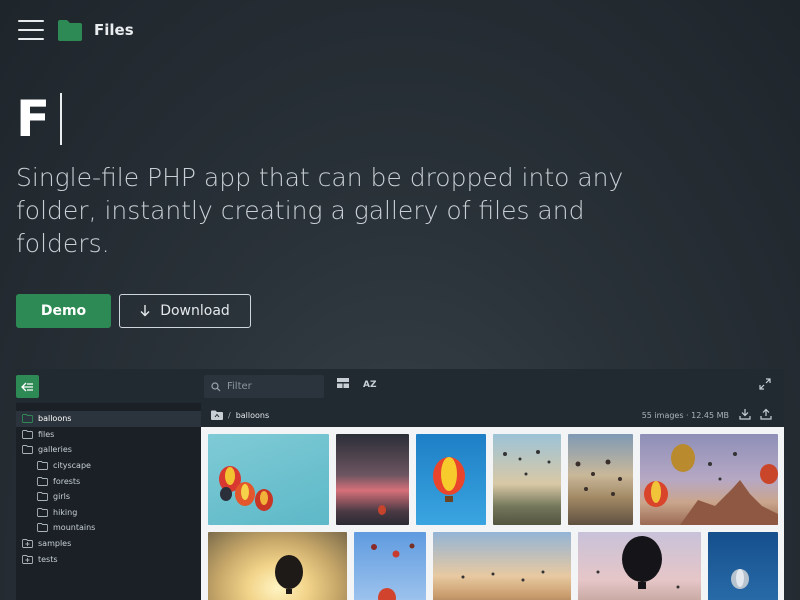  What do you see at coordinates (55, 450) in the screenshot?
I see `sidebar-item-label: galleries` at bounding box center [55, 450].